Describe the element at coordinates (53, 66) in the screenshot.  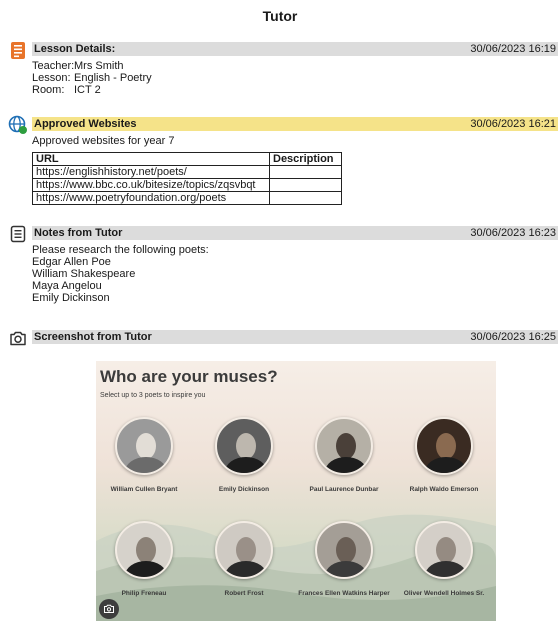
I see `teacher-label: Teacher:` at that location.